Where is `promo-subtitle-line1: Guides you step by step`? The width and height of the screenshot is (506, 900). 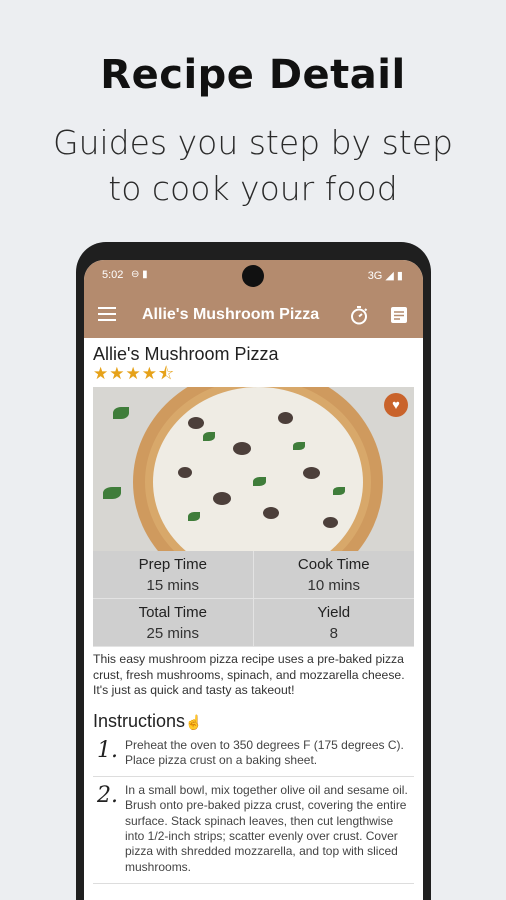
promo-subtitle-line1: Guides you step by step is located at coordinates (253, 142).